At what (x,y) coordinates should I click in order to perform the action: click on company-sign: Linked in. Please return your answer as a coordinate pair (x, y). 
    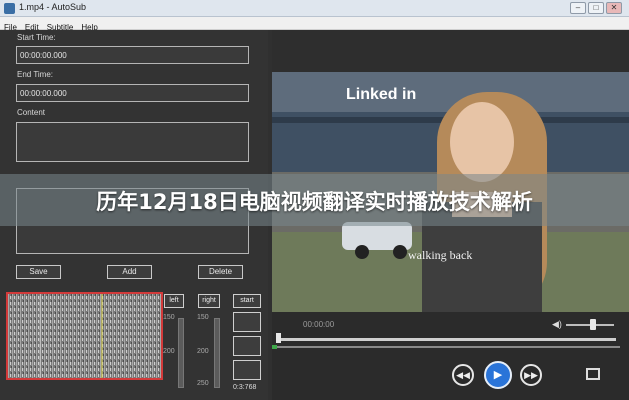
    Looking at the image, I should click on (381, 94).